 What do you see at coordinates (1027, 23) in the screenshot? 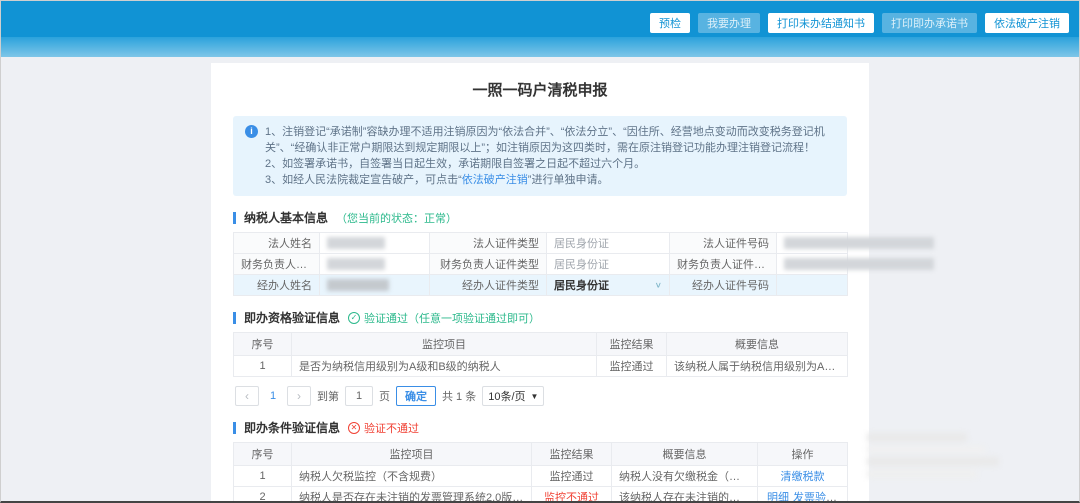
I see `bankruptcy-cancel-button: 依法破产注销` at bounding box center [1027, 23].